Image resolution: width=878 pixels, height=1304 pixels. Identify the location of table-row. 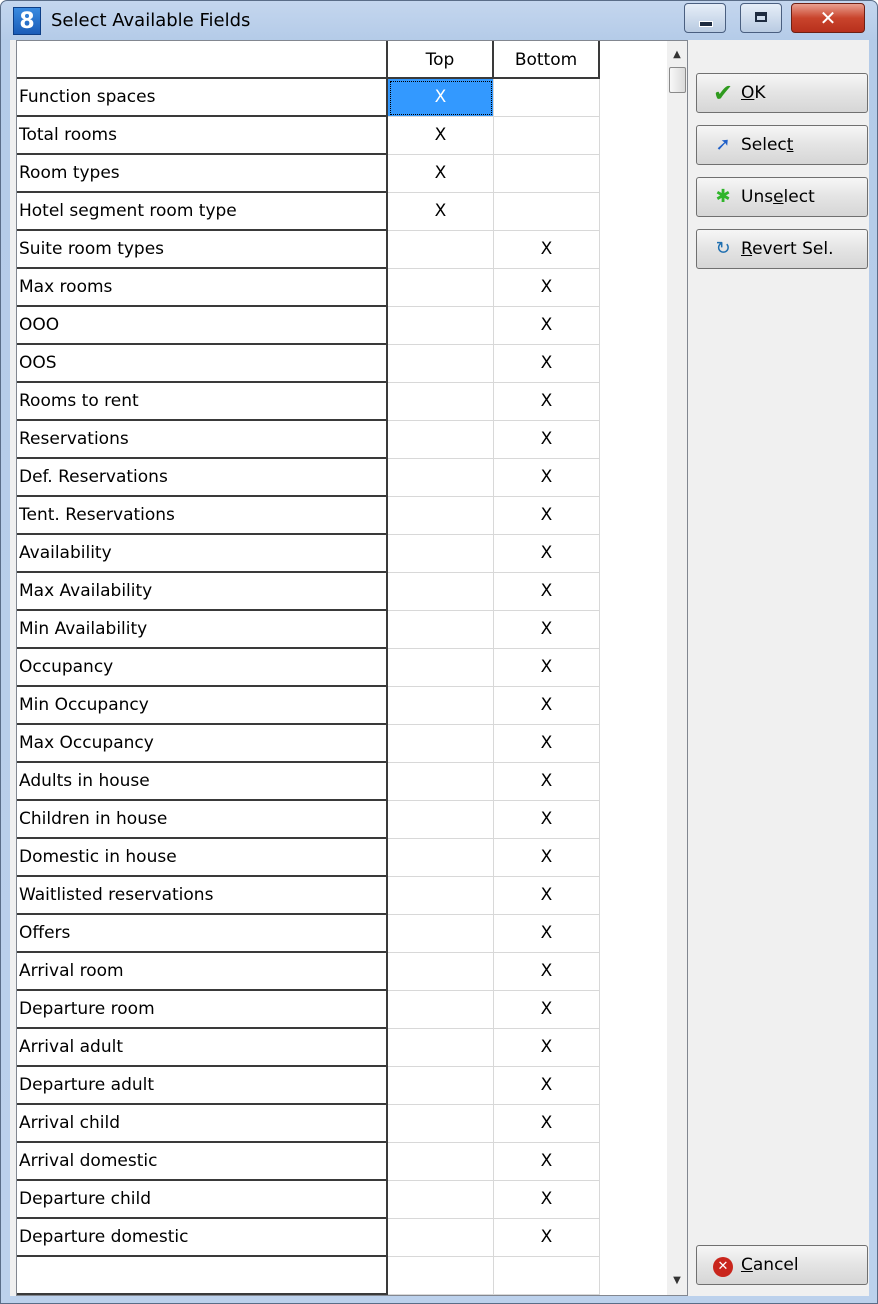
(342, 1276).